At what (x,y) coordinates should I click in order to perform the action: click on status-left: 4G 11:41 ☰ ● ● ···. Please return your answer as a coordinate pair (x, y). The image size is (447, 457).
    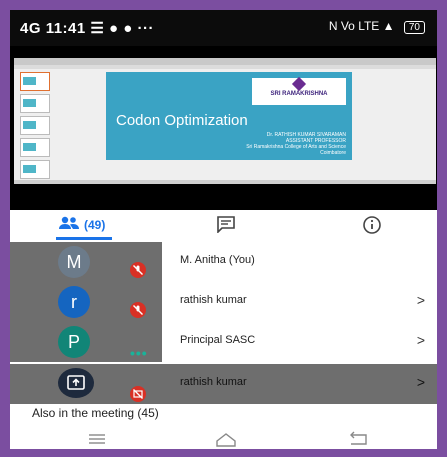
    Looking at the image, I should click on (87, 28).